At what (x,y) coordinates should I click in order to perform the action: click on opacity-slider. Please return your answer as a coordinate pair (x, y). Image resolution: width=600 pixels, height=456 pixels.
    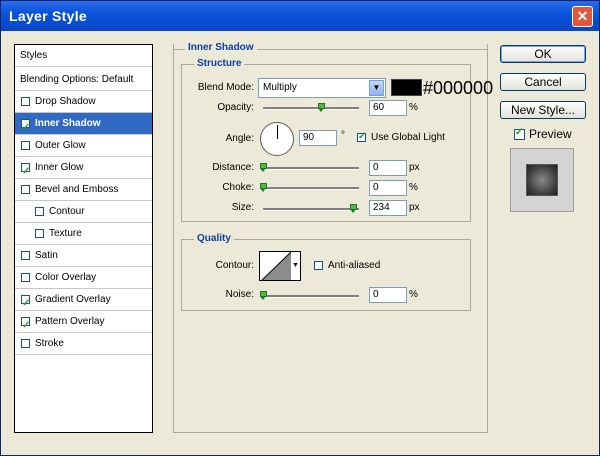
    Looking at the image, I should click on (311, 108).